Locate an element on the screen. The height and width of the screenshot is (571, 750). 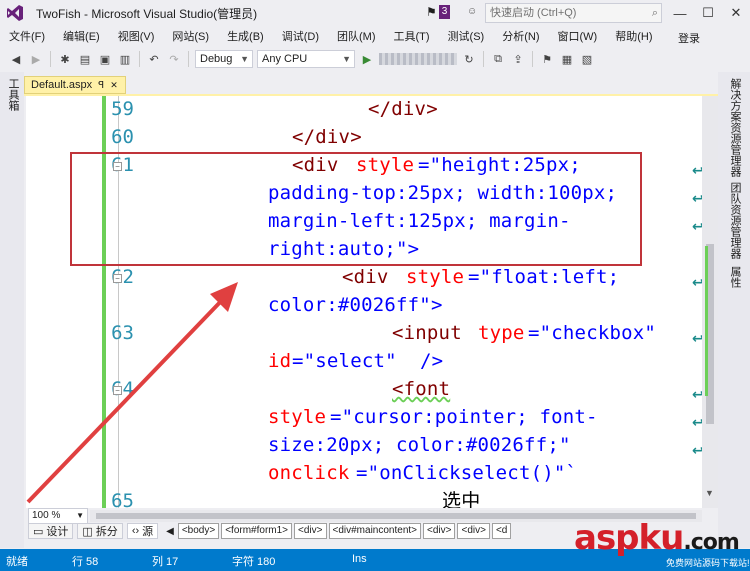
scroll-down-icon: ▼ is located at coordinates (709, 493).